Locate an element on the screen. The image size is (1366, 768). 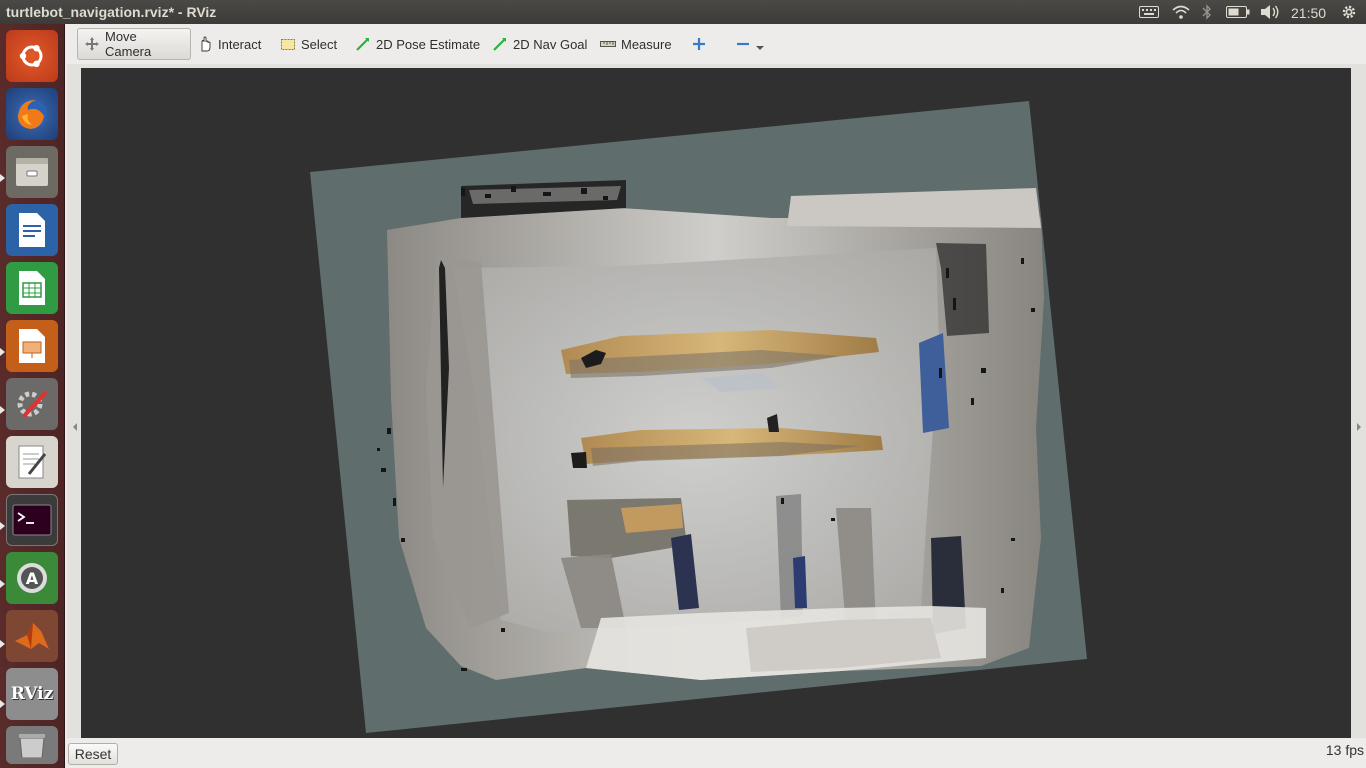
right-dock-arrow-icon is located at coordinates (1359, 427).